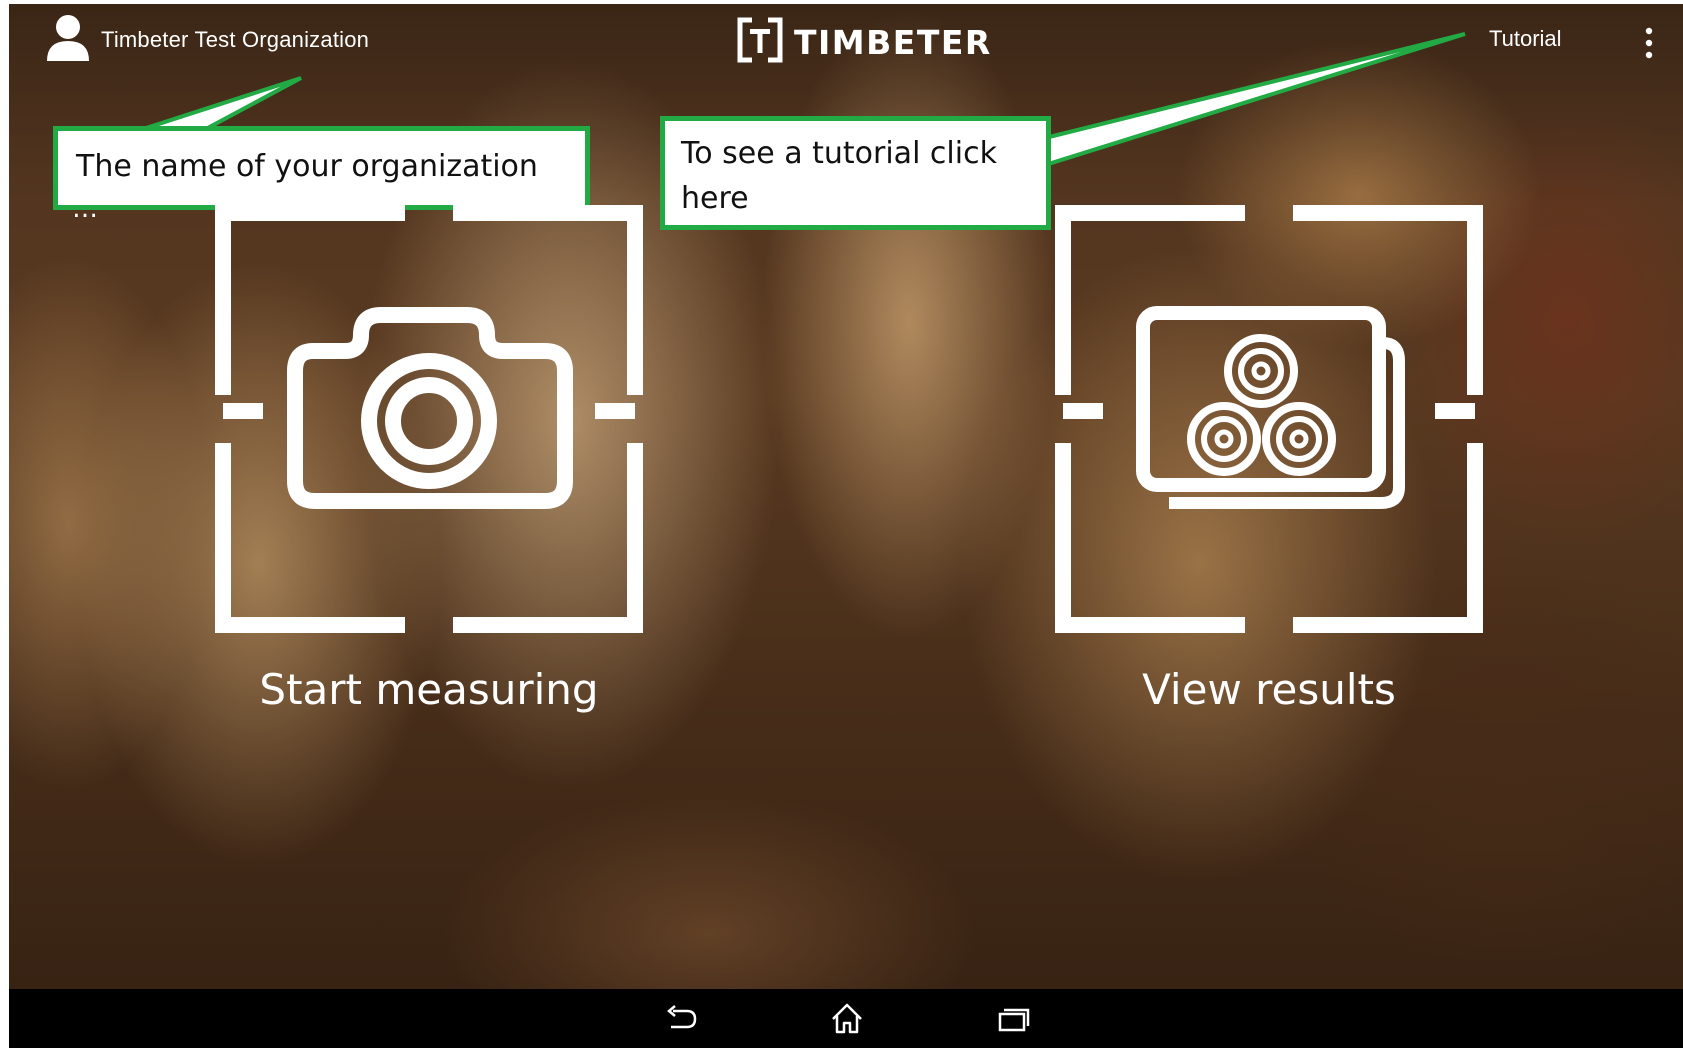  What do you see at coordinates (715, 198) in the screenshot?
I see `tutorial-callout-line-2: here` at bounding box center [715, 198].